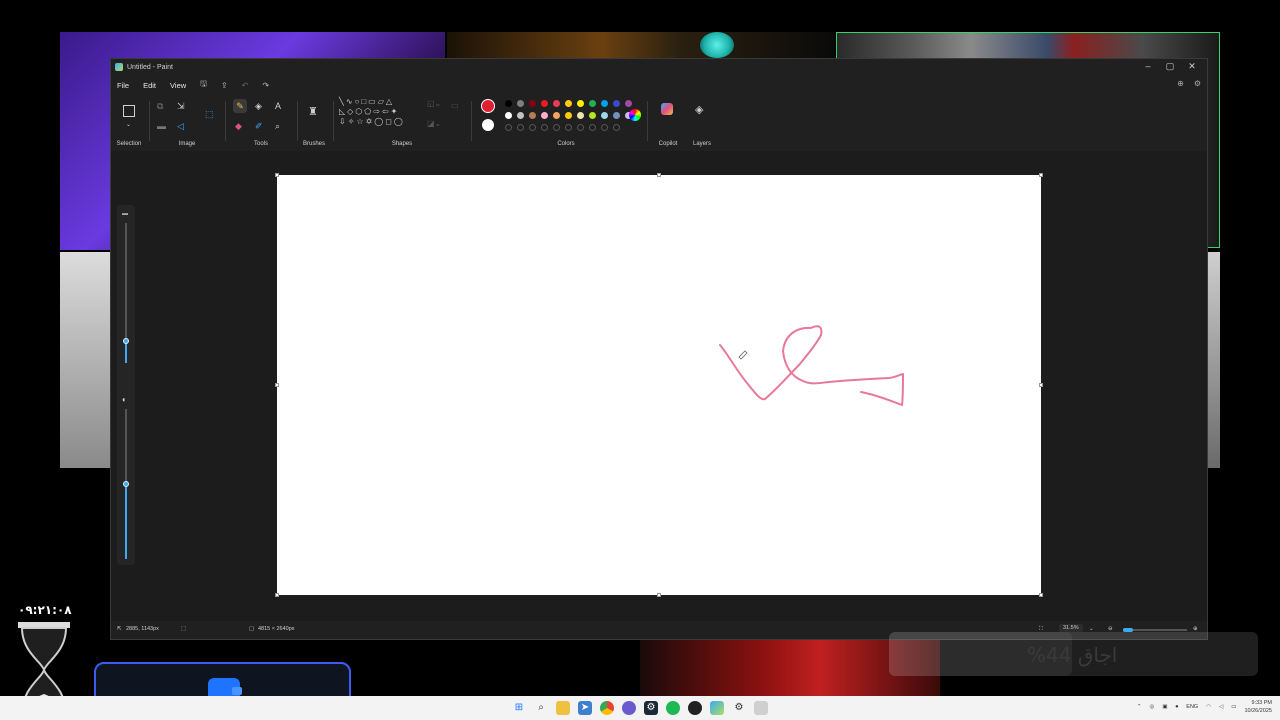 Image resolution: width=1280 pixels, height=720 pixels. Describe the element at coordinates (245, 85) in the screenshot. I see `undo-icon: ↶` at that location.